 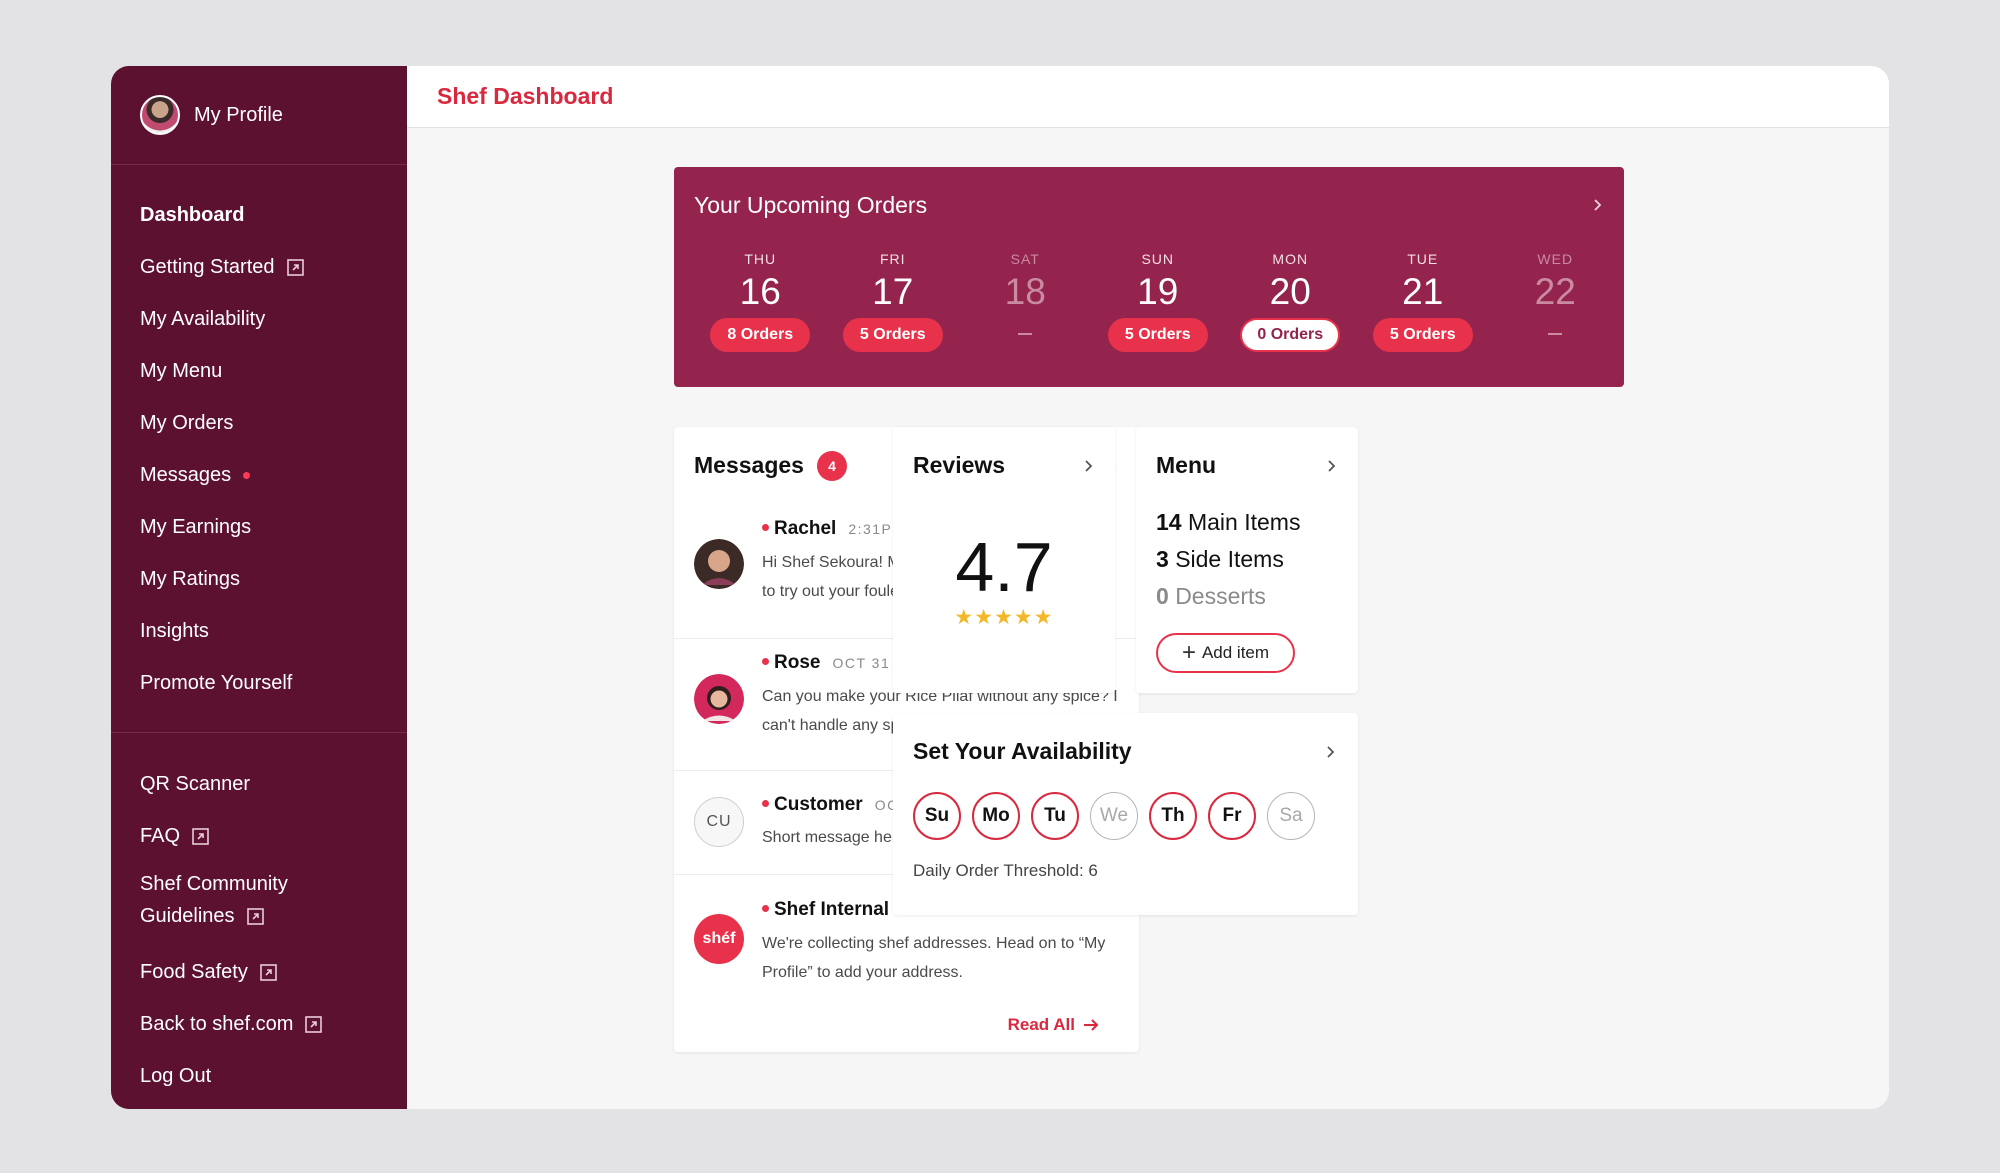 What do you see at coordinates (1114, 816) in the screenshot?
I see `day-toggle-wednesday: We` at bounding box center [1114, 816].